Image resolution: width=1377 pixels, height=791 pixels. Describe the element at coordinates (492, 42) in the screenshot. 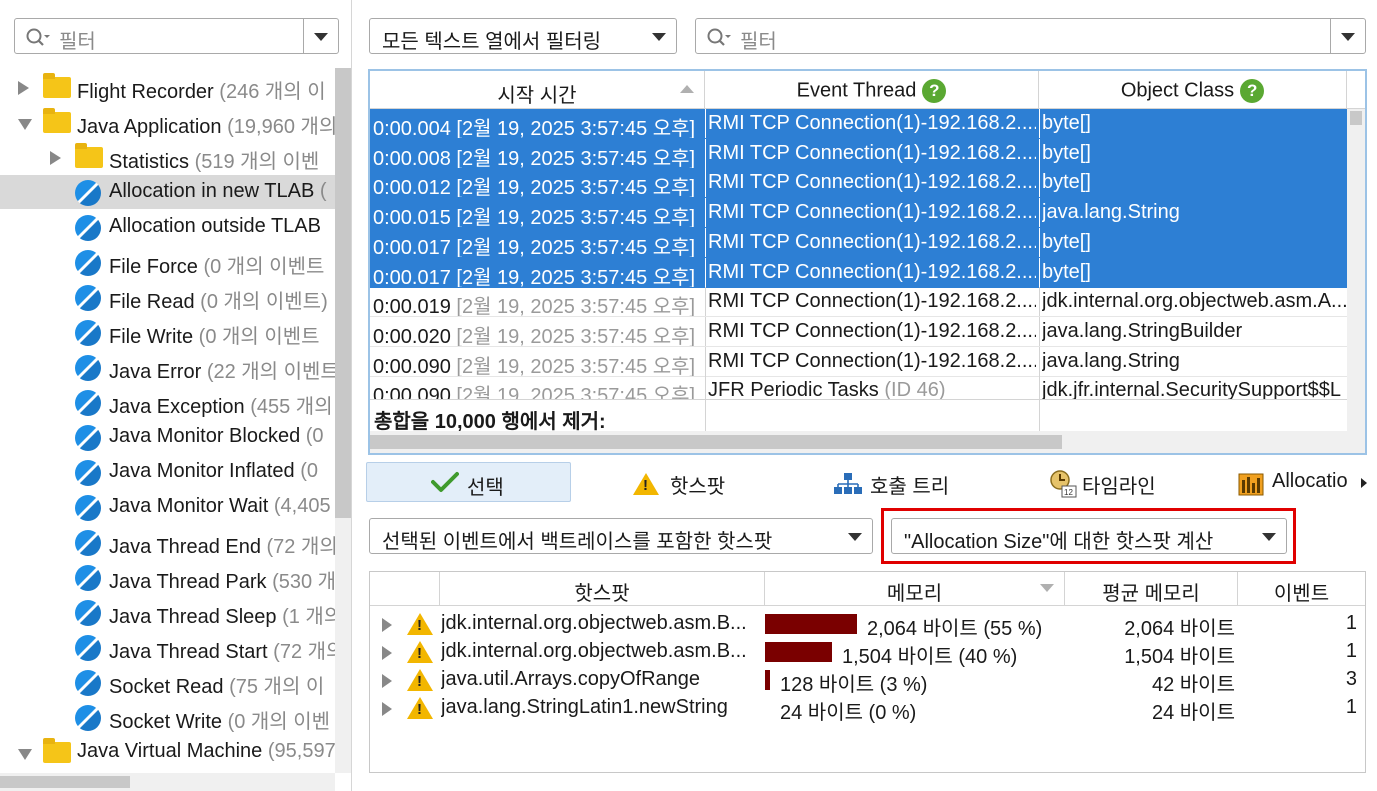

I see `column-filter-label: 모든 텍스트 열에서 필터링` at that location.